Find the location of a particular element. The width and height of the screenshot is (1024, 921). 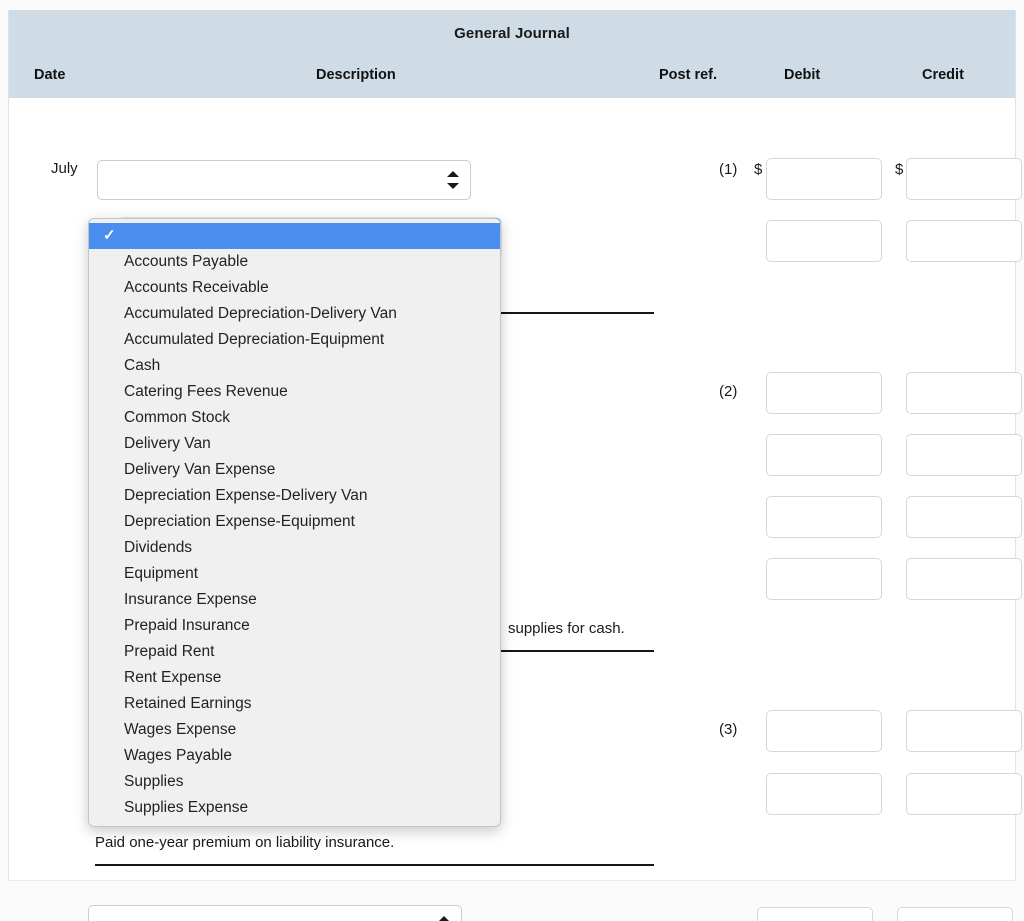

dropdown-option: Rent Expense is located at coordinates (294, 678).